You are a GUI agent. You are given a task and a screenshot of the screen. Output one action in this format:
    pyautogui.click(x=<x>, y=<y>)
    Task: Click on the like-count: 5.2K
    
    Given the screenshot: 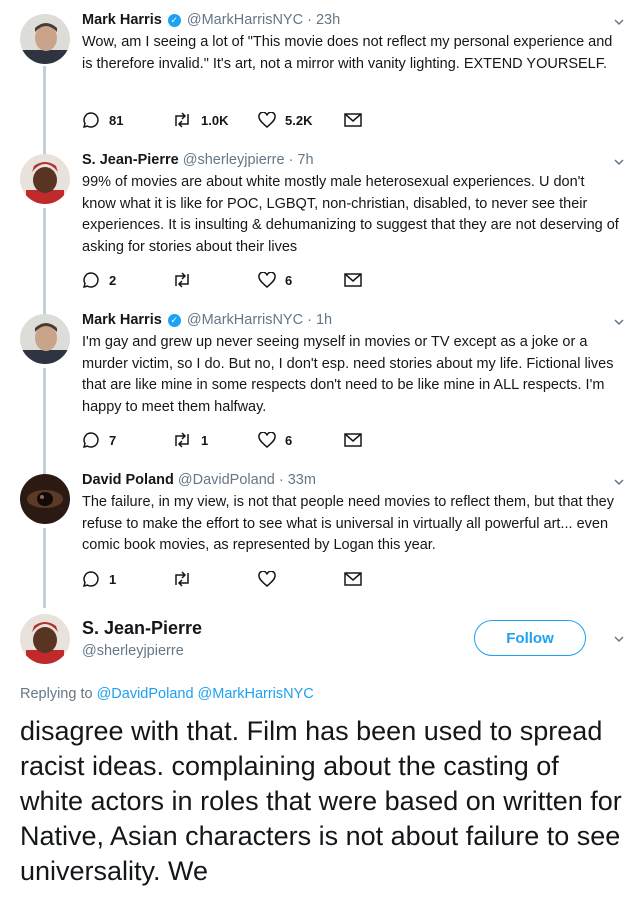 What is the action you would take?
    pyautogui.click(x=299, y=120)
    